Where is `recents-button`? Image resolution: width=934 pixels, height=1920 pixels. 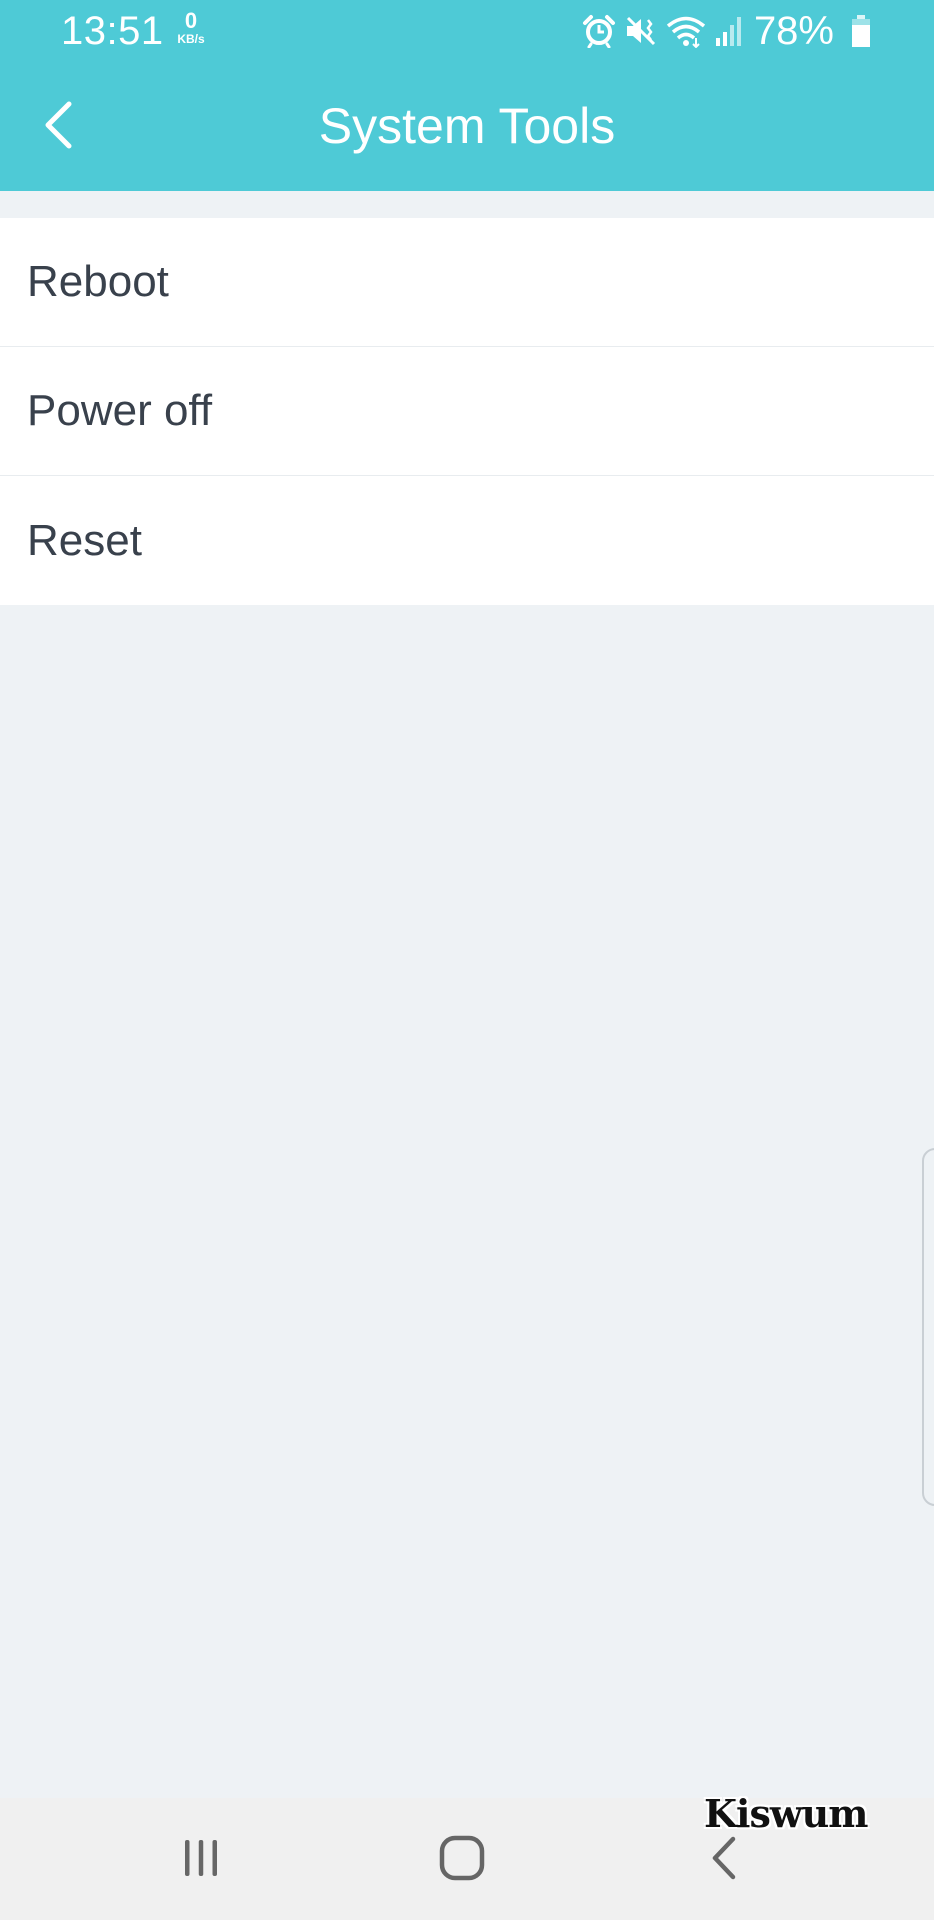
recents-button is located at coordinates (201, 1858).